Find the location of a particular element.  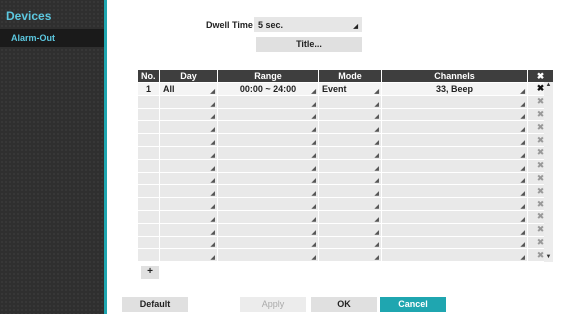

delete-all-icon: ✖ is located at coordinates (540, 76).